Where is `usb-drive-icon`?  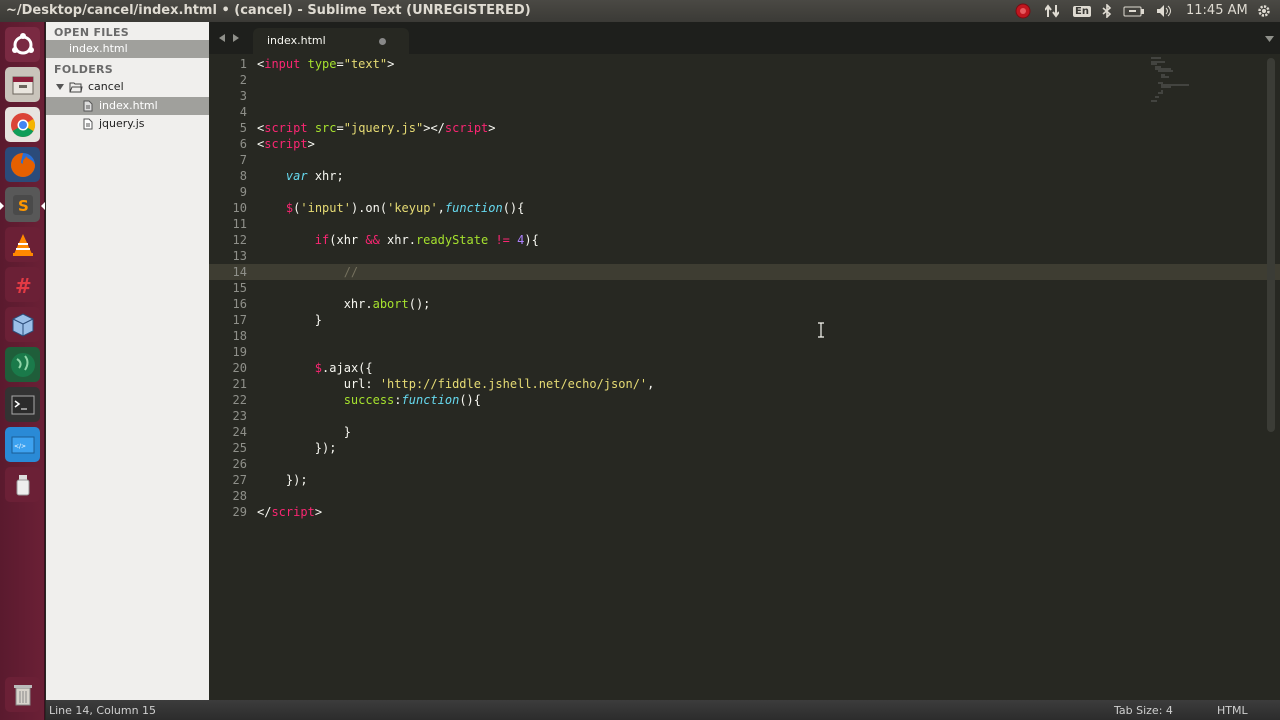
usb-drive-icon is located at coordinates (22, 484).